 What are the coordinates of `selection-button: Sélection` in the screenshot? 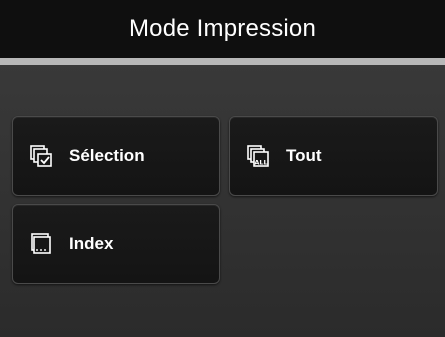 It's located at (116, 156).